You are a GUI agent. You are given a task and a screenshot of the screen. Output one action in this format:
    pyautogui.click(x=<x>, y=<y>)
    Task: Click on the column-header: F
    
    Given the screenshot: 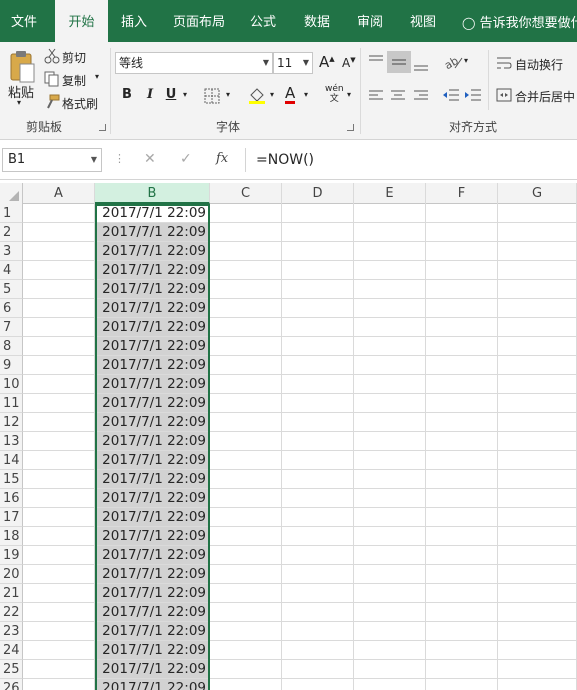 What is the action you would take?
    pyautogui.click(x=462, y=193)
    